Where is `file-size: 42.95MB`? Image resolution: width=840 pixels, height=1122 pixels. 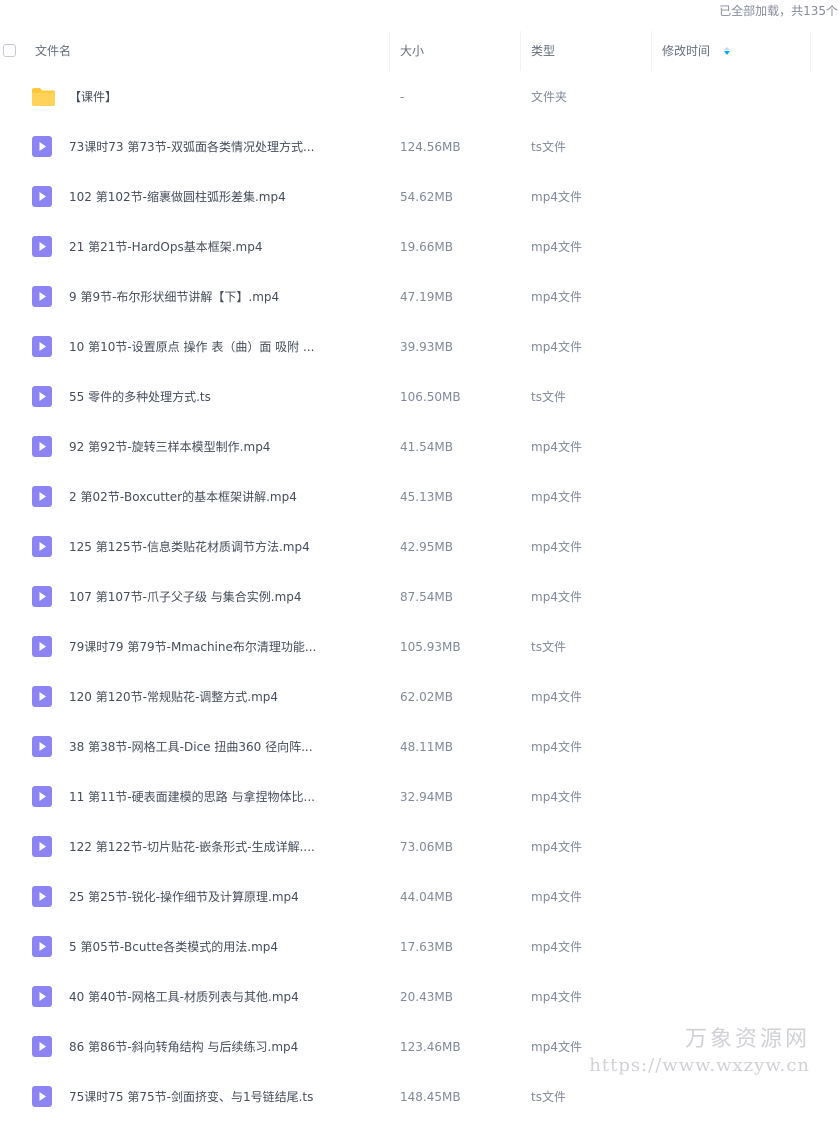 file-size: 42.95MB is located at coordinates (426, 547).